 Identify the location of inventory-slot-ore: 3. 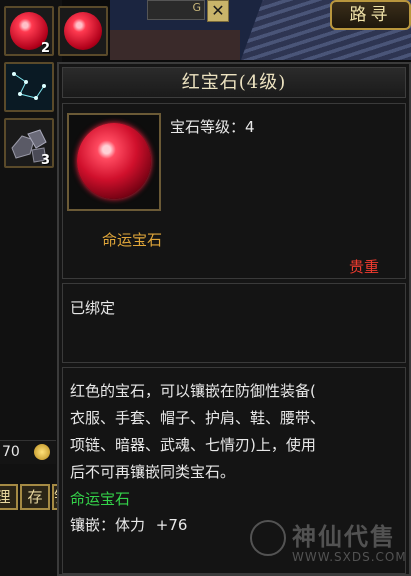
(29, 143).